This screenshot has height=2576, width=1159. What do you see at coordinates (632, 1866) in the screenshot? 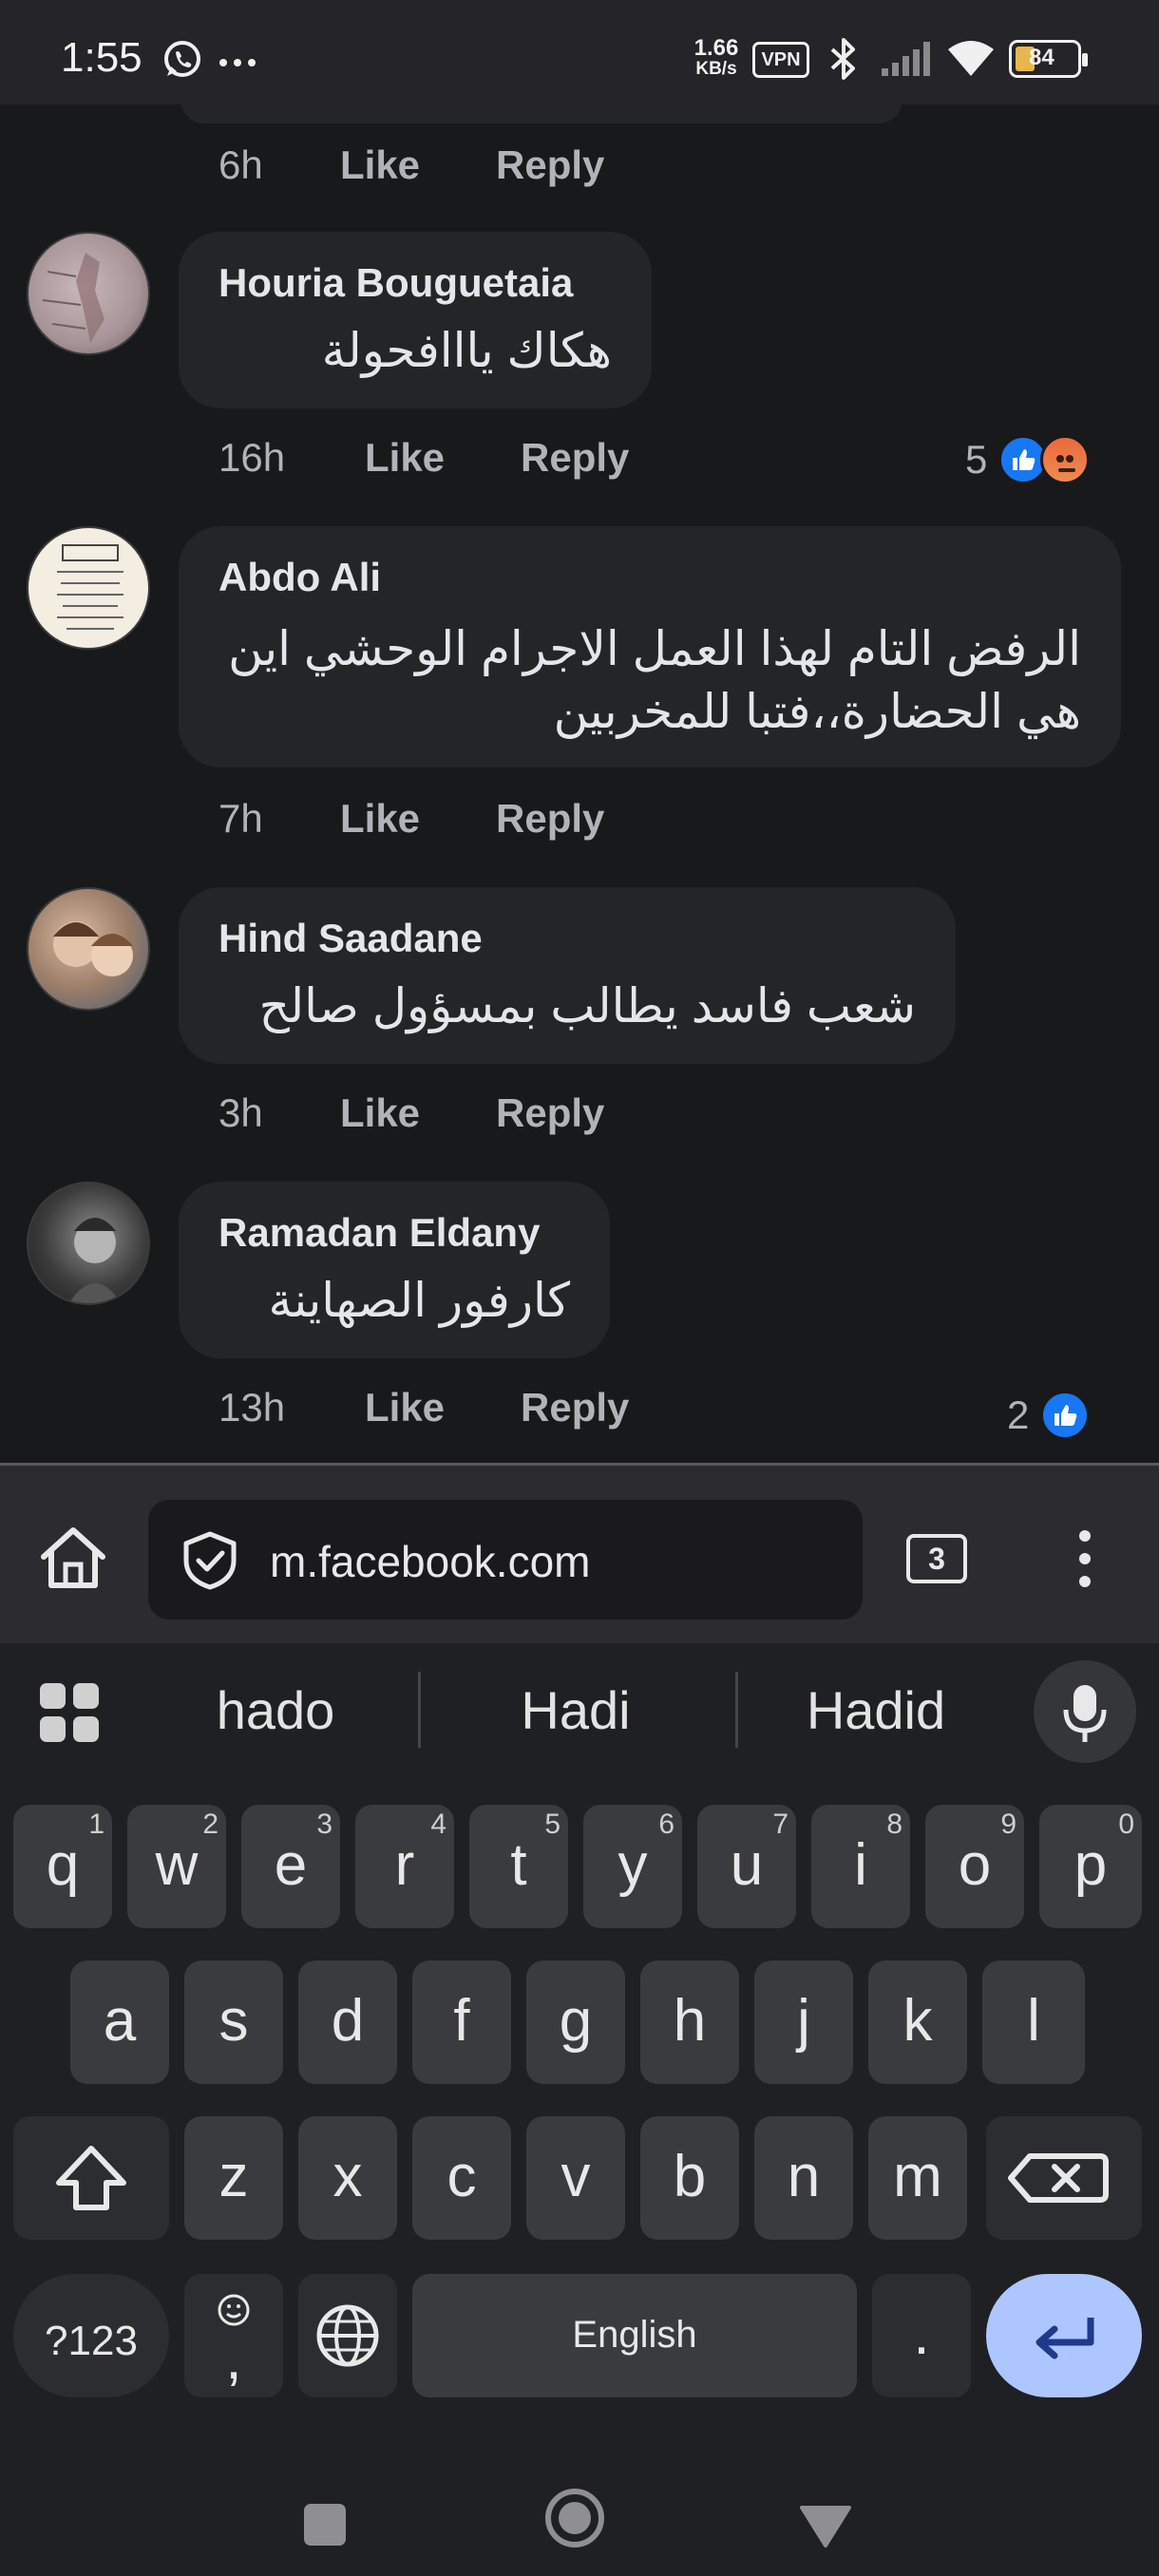
I see `key-y: 6y` at bounding box center [632, 1866].